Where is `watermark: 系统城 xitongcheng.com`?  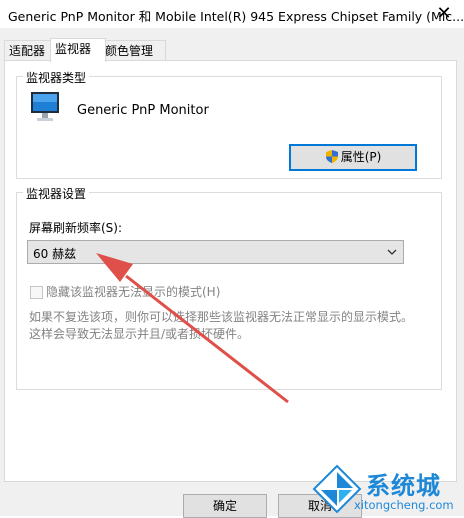
watermark: 系统城 xitongcheng.com is located at coordinates (385, 489).